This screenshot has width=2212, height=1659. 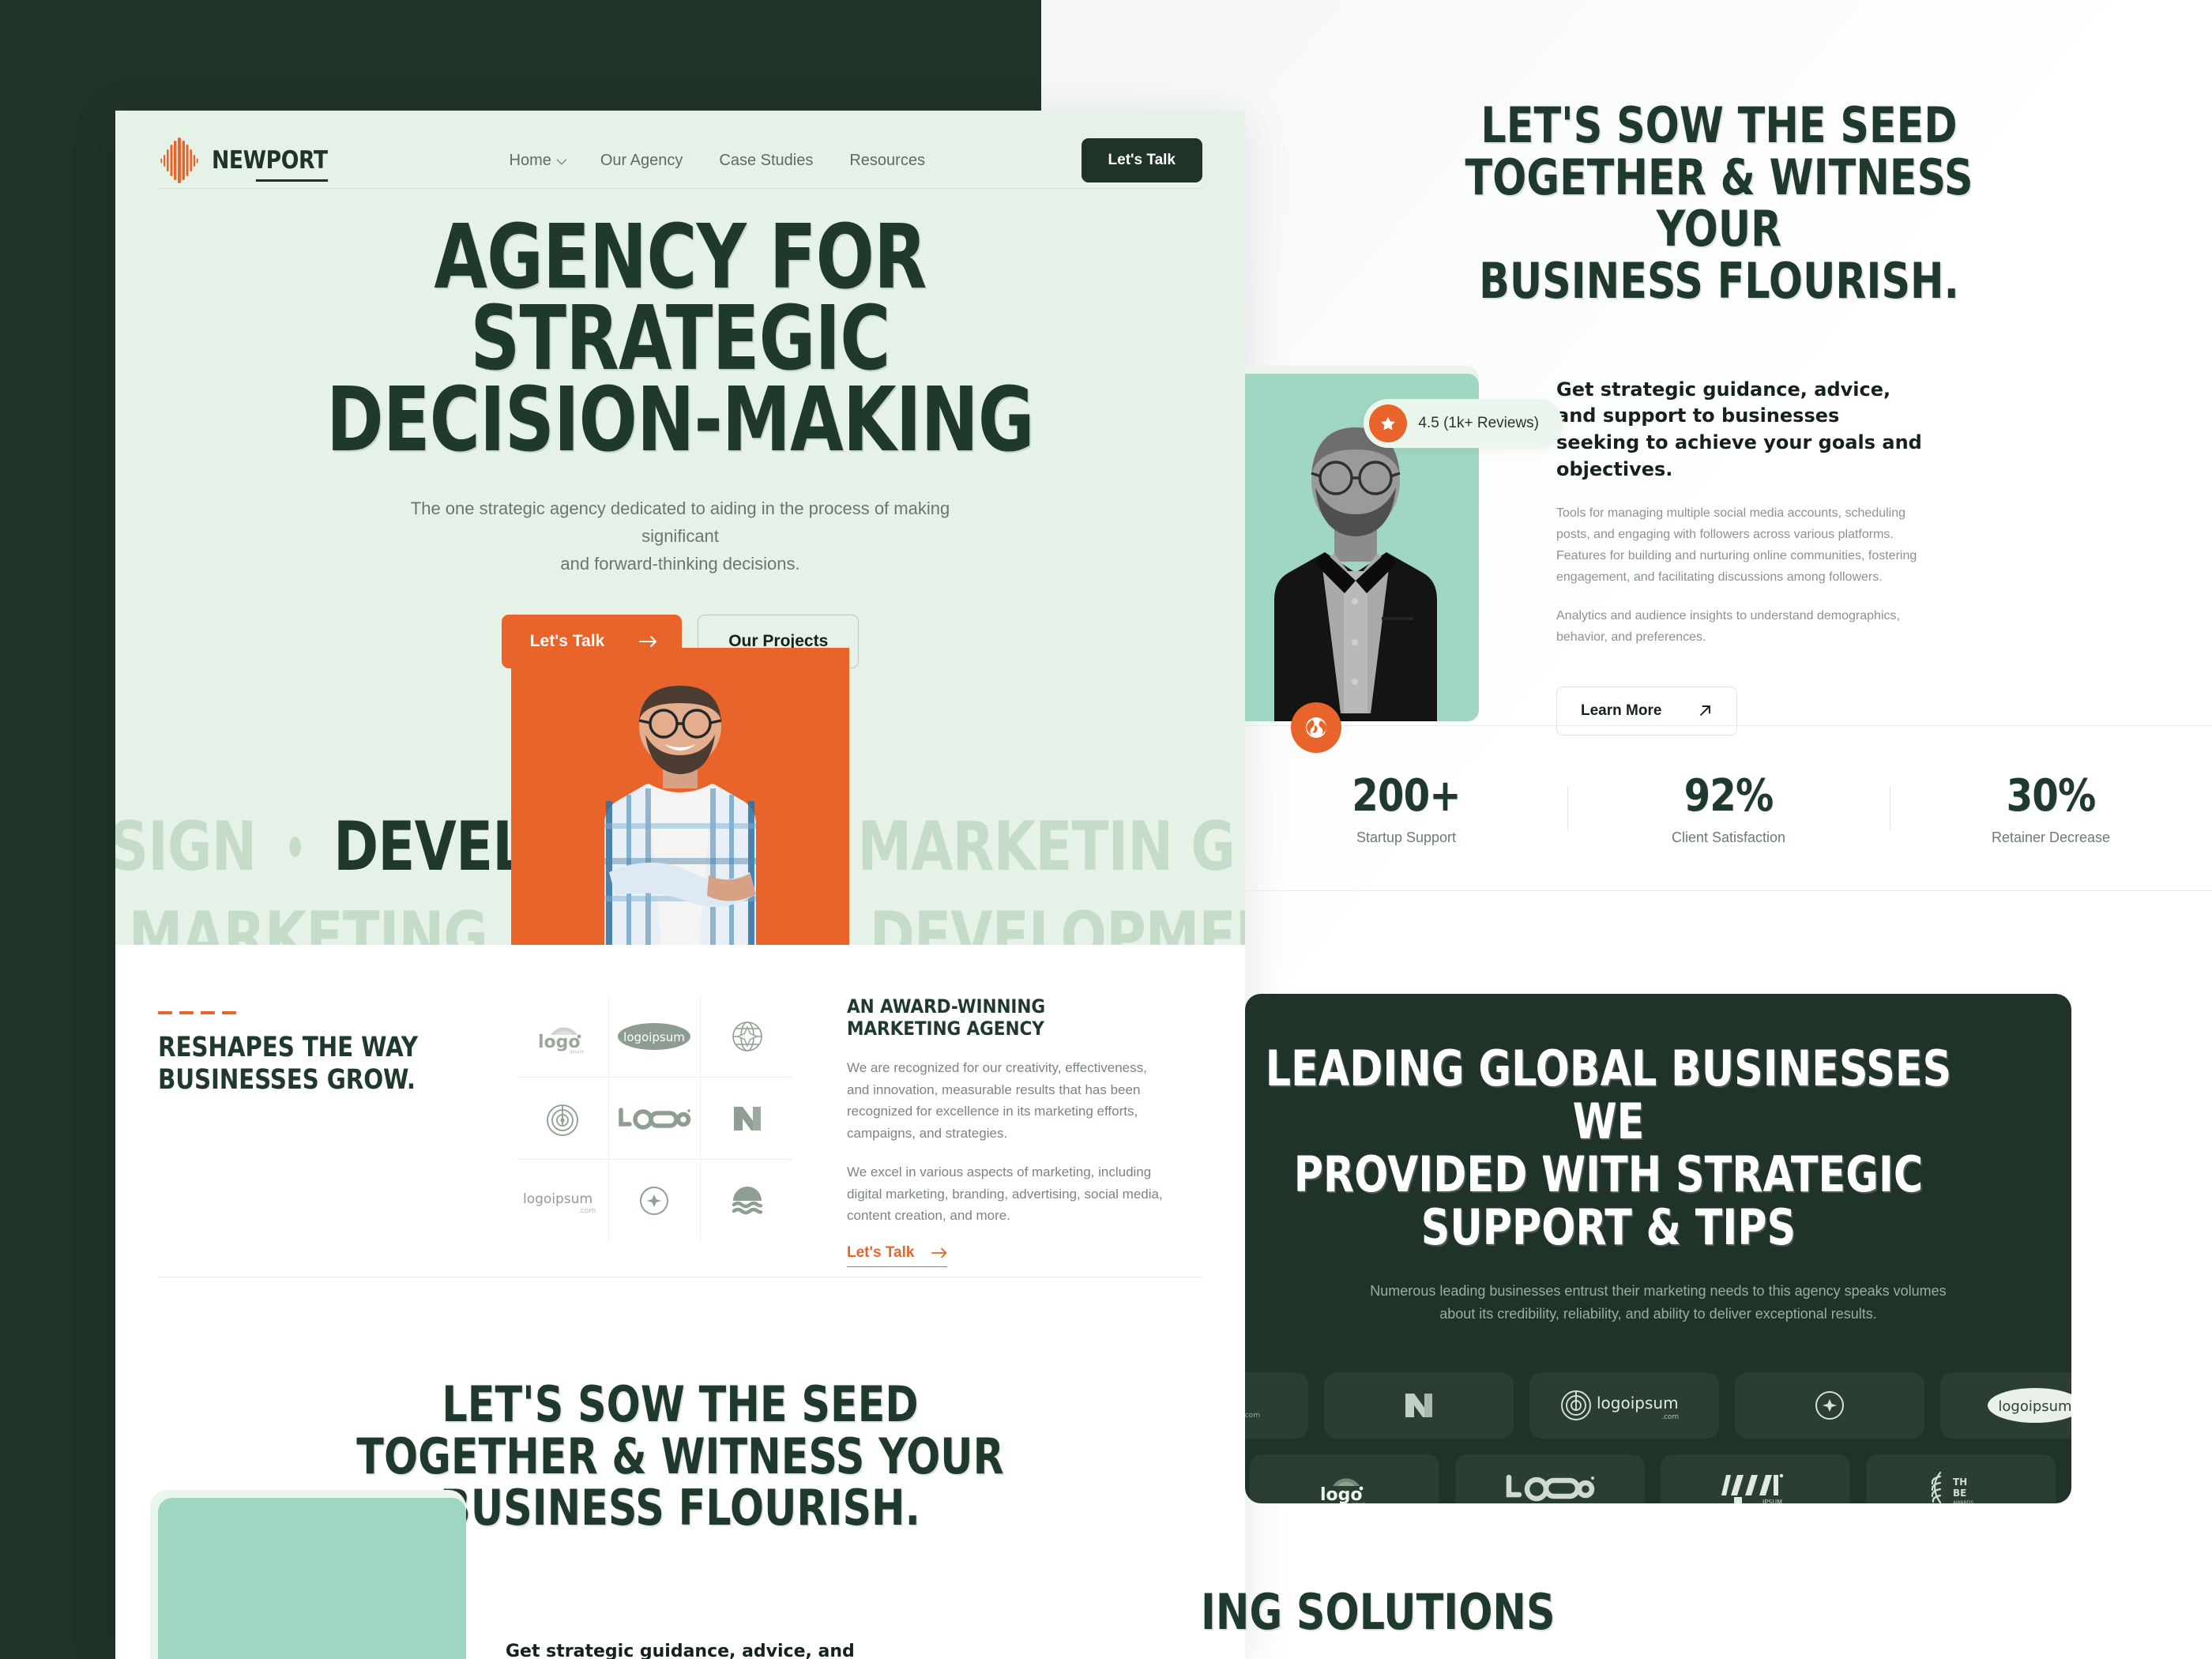 I want to click on marquee-word: DEVELOPMENT, so click(x=1057, y=921).